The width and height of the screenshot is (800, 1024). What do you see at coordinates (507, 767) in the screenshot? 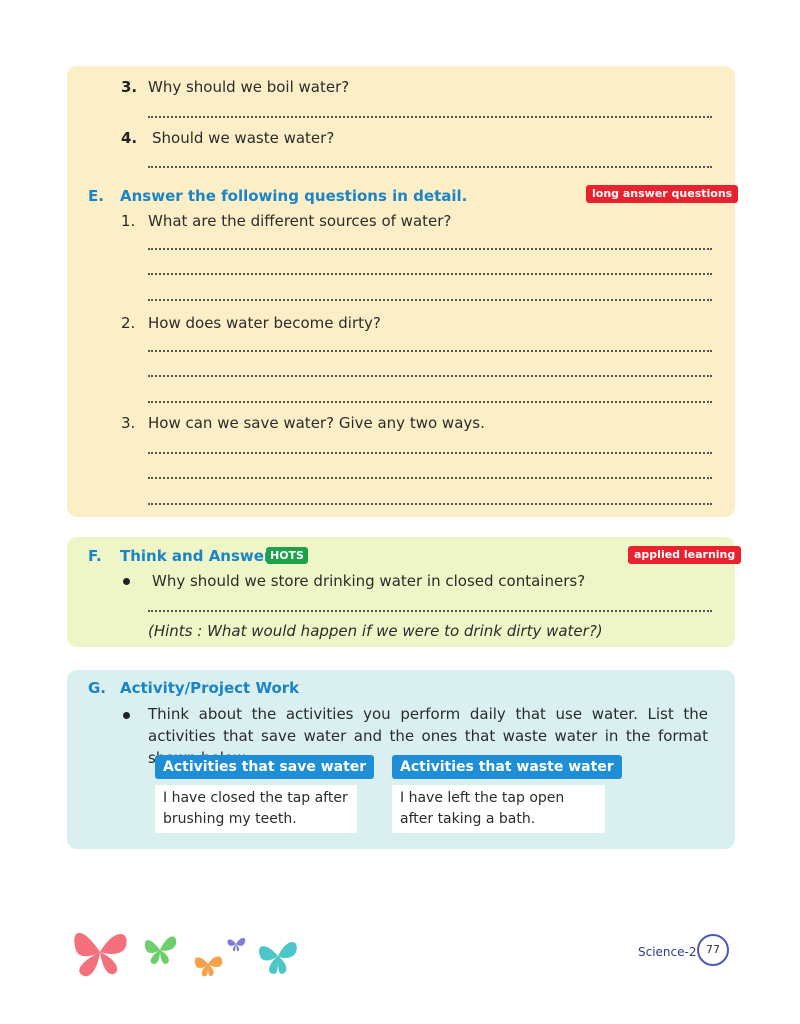
I see `waste-water-header: Activities that waste water` at bounding box center [507, 767].